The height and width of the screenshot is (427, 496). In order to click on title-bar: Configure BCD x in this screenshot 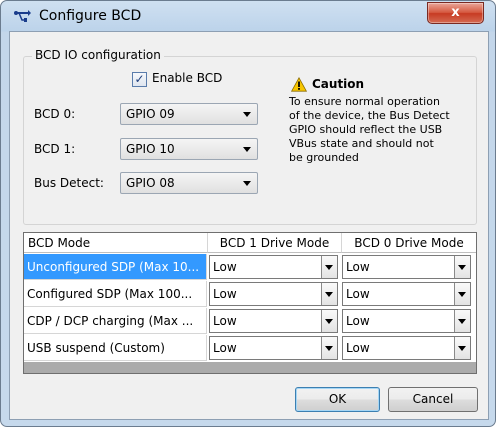, I will do `click(248, 16)`.